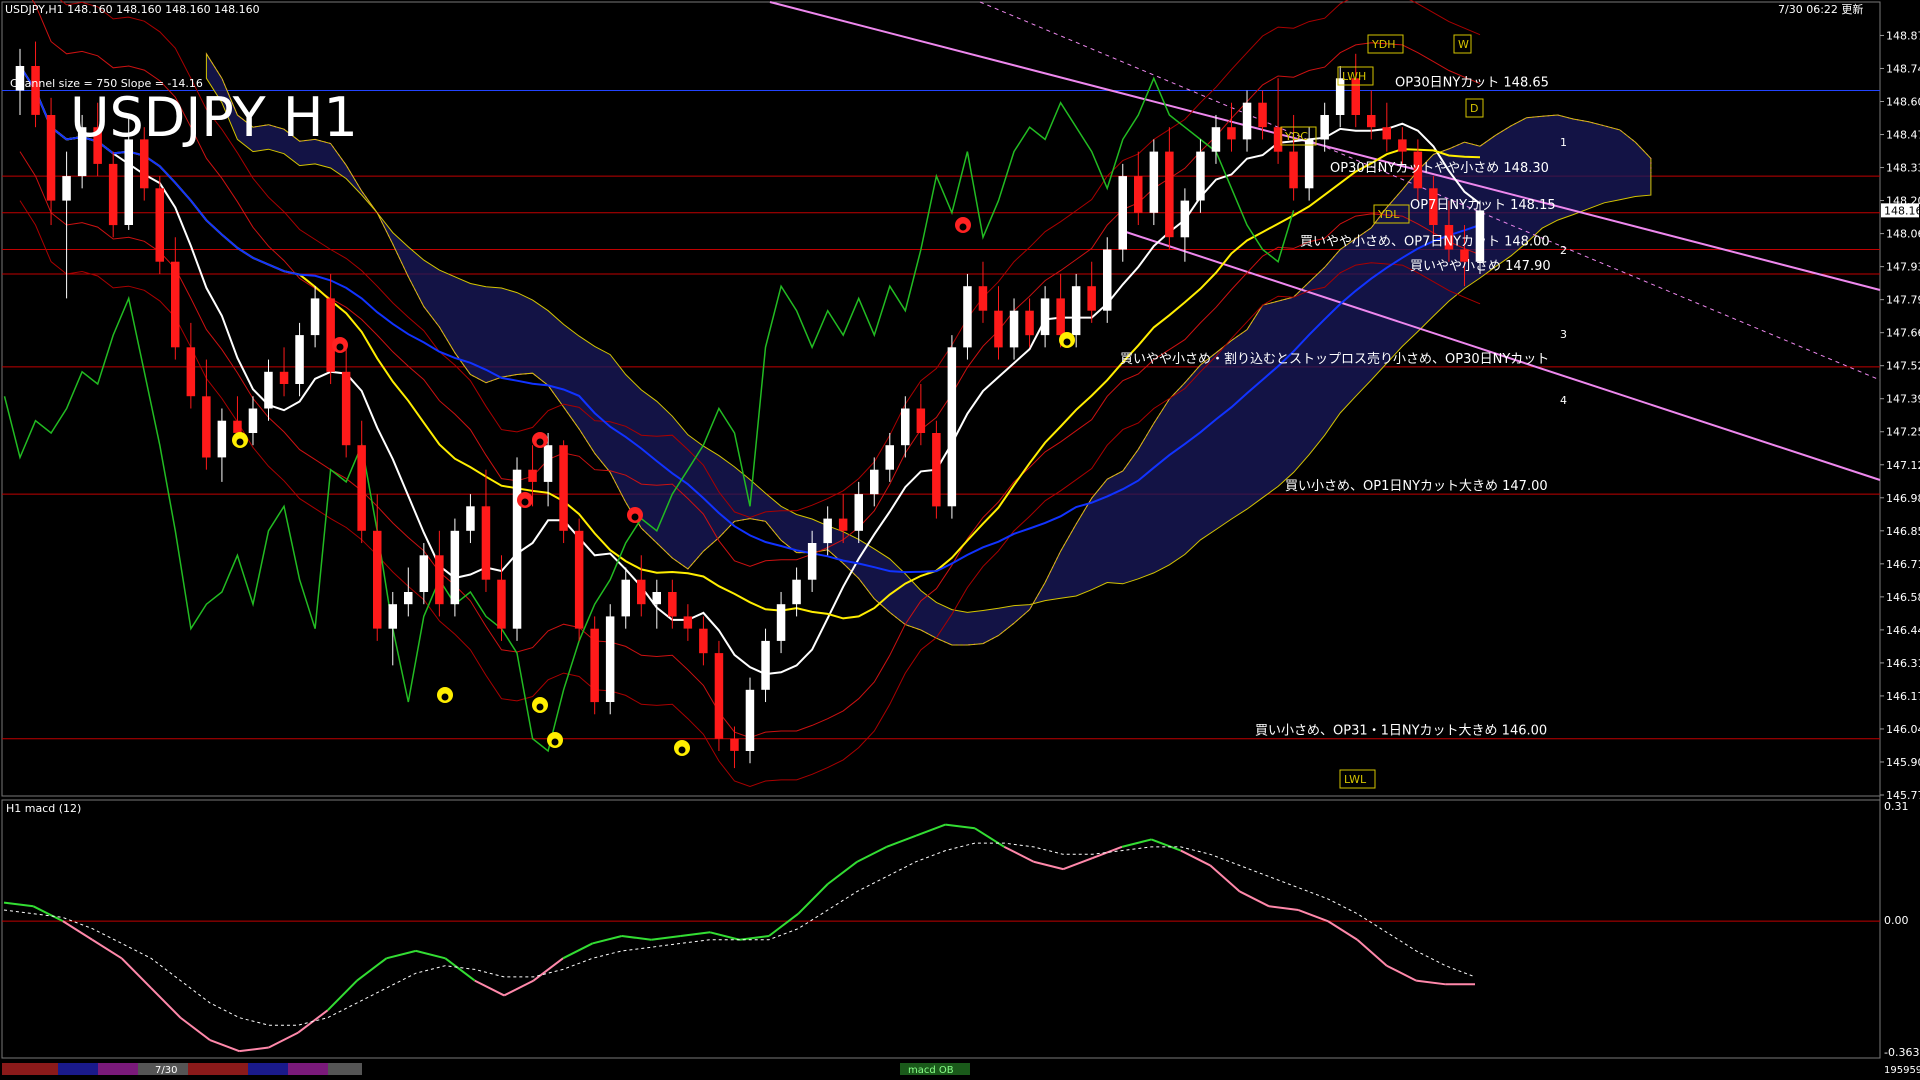 The height and width of the screenshot is (1080, 1920). I want to click on date-tab-label: 7/30, so click(166, 1070).